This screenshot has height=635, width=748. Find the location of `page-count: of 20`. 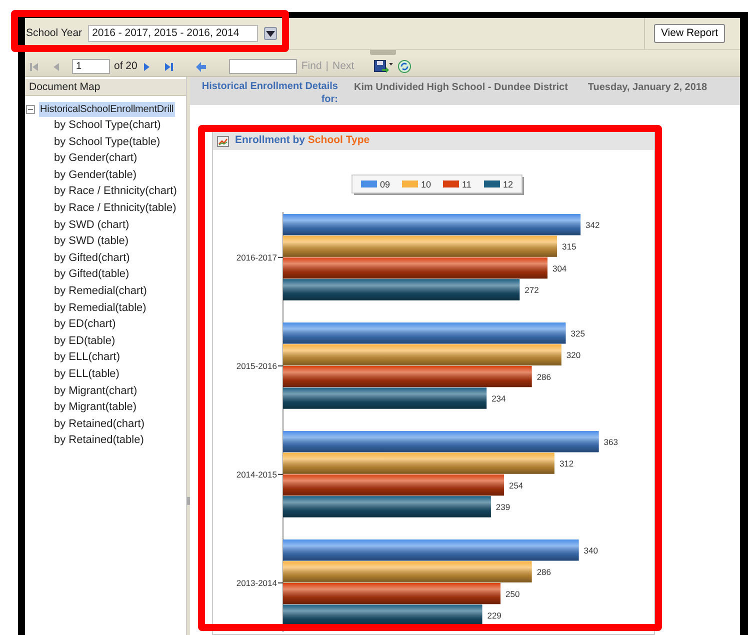

page-count: of 20 is located at coordinates (126, 66).